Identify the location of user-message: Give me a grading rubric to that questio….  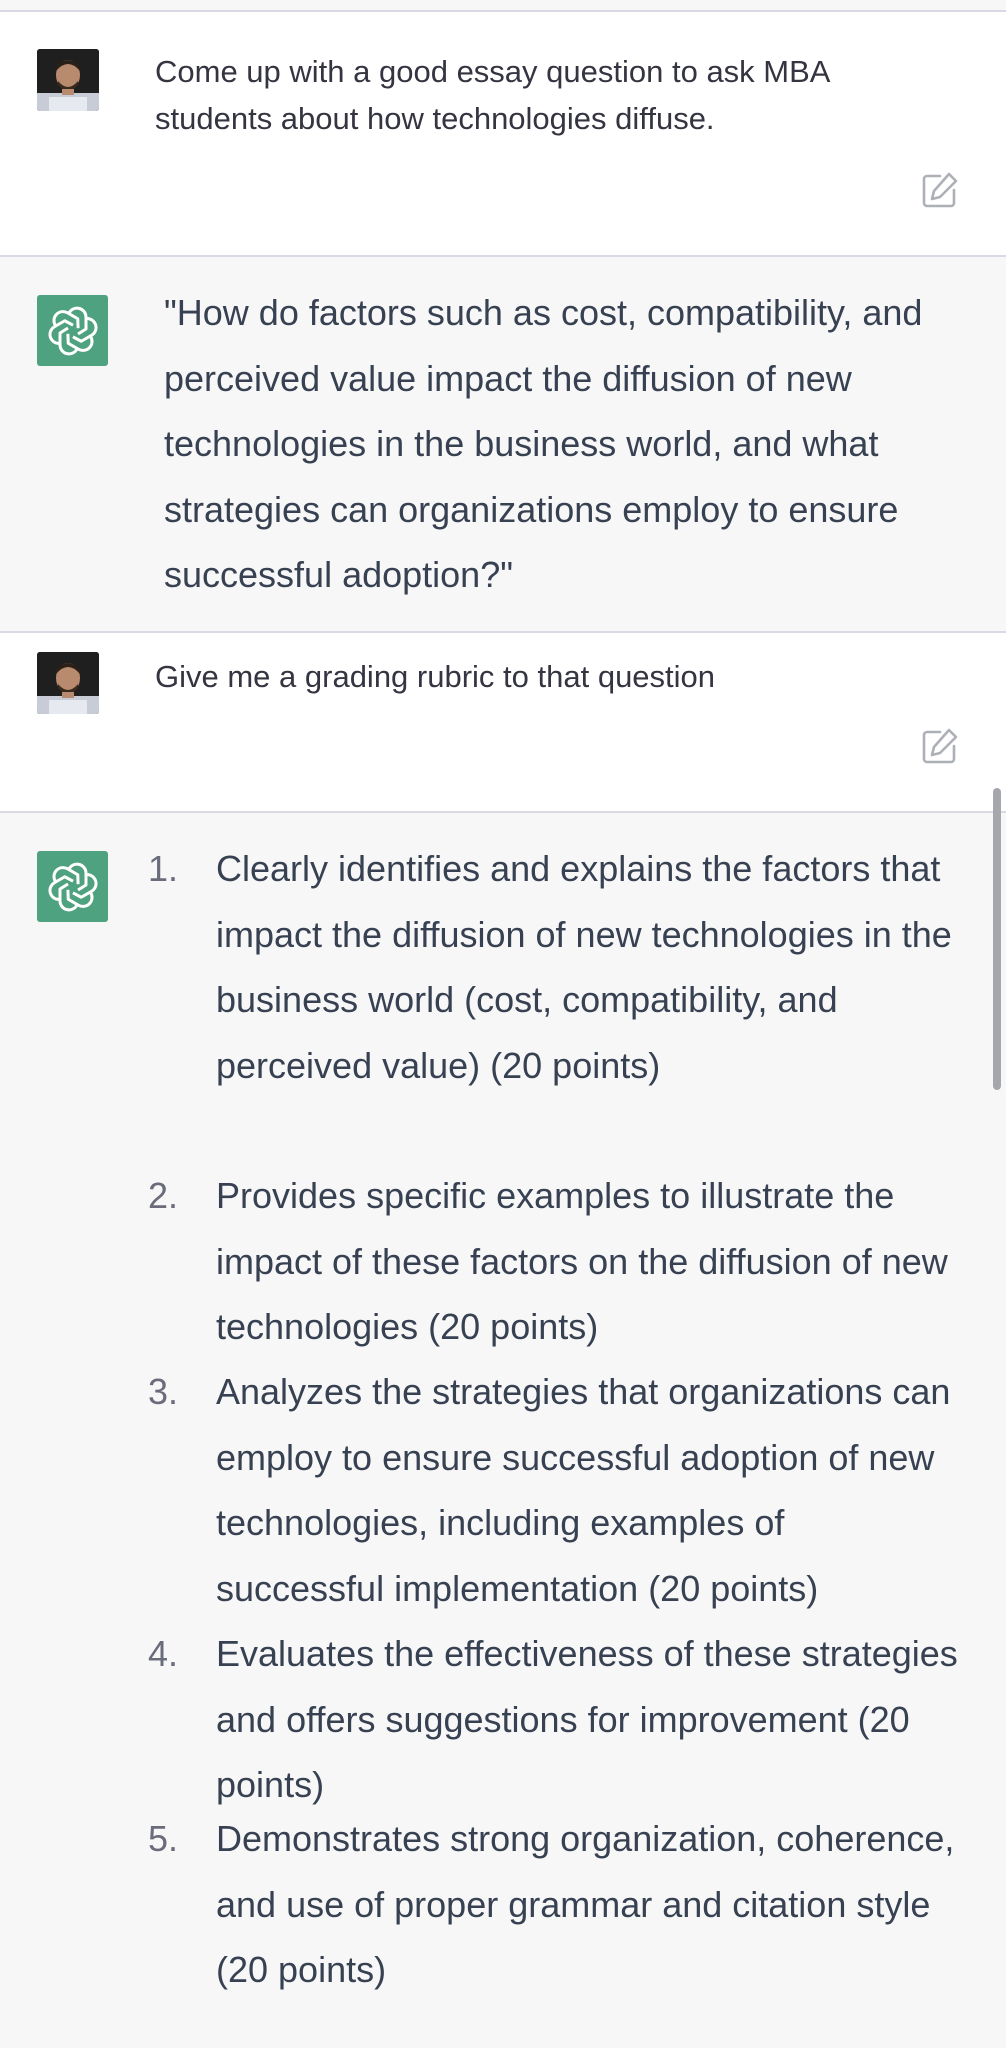
(503, 722).